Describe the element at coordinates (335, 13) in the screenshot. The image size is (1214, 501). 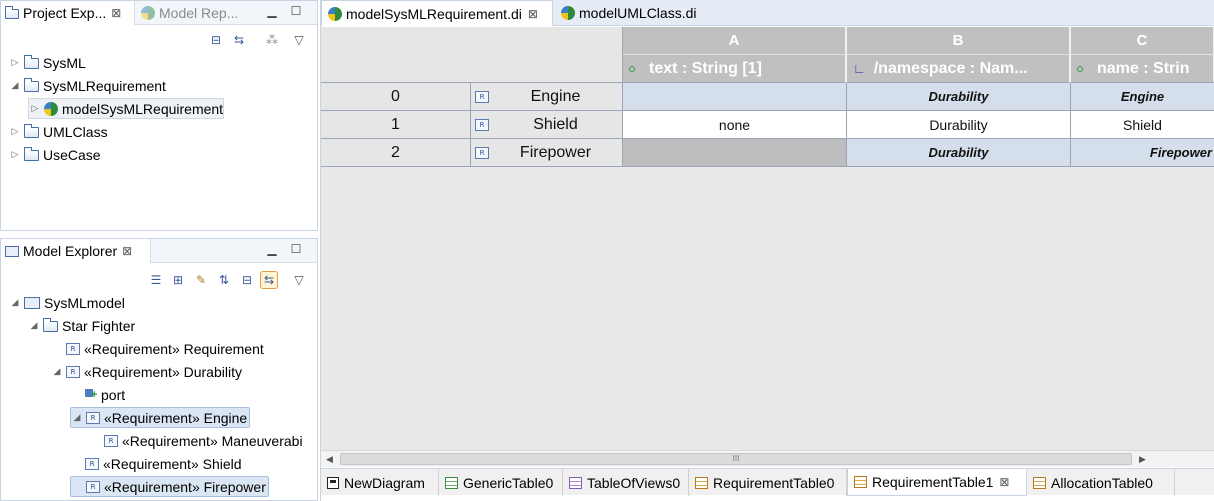
I see `papyrus-model-icon` at that location.